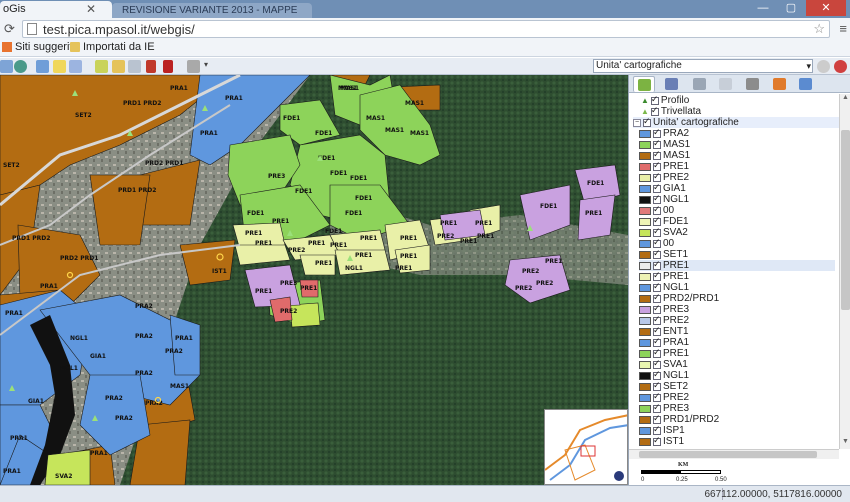 This screenshot has height=502, width=850. Describe the element at coordinates (637, 122) in the screenshot. I see `collapse-icon: −` at that location.